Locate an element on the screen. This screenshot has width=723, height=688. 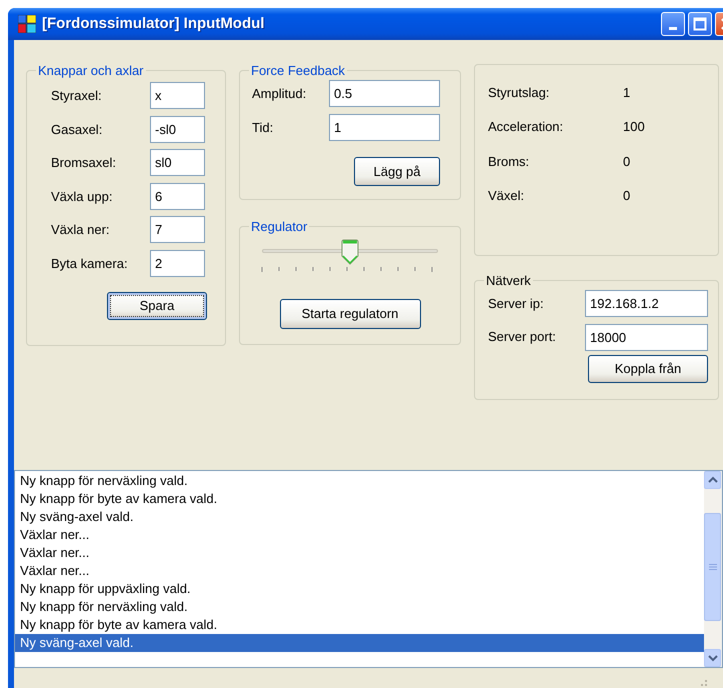
reading-label: Broms: is located at coordinates (509, 161).